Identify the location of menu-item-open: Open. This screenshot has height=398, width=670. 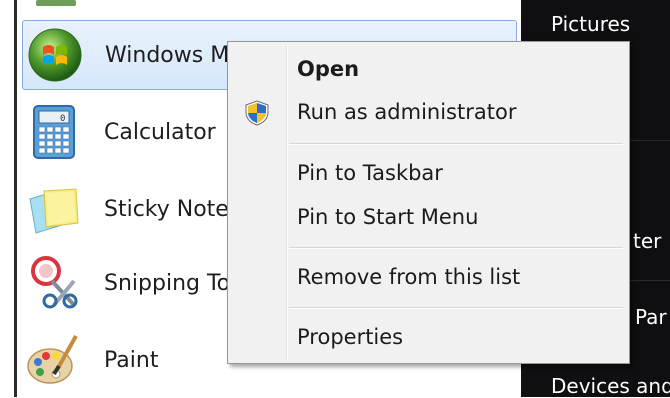
(428, 69).